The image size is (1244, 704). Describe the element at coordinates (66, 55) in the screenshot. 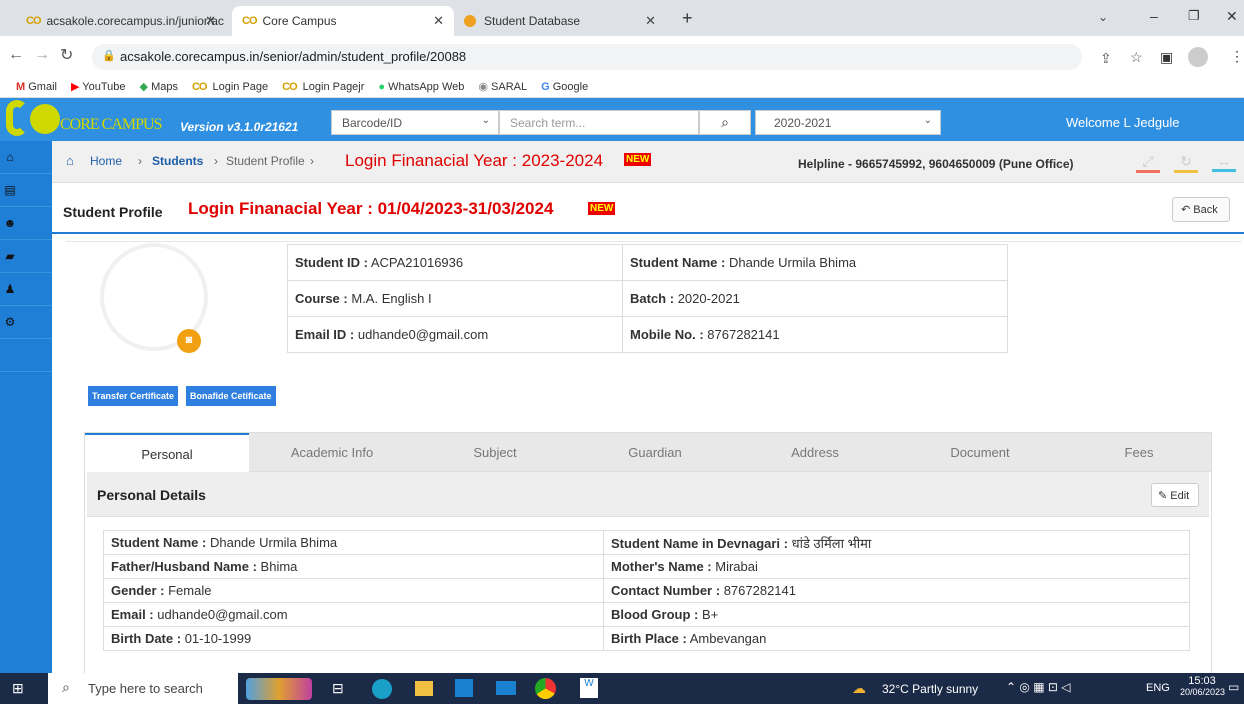

I see `reload-icon: ↻` at that location.